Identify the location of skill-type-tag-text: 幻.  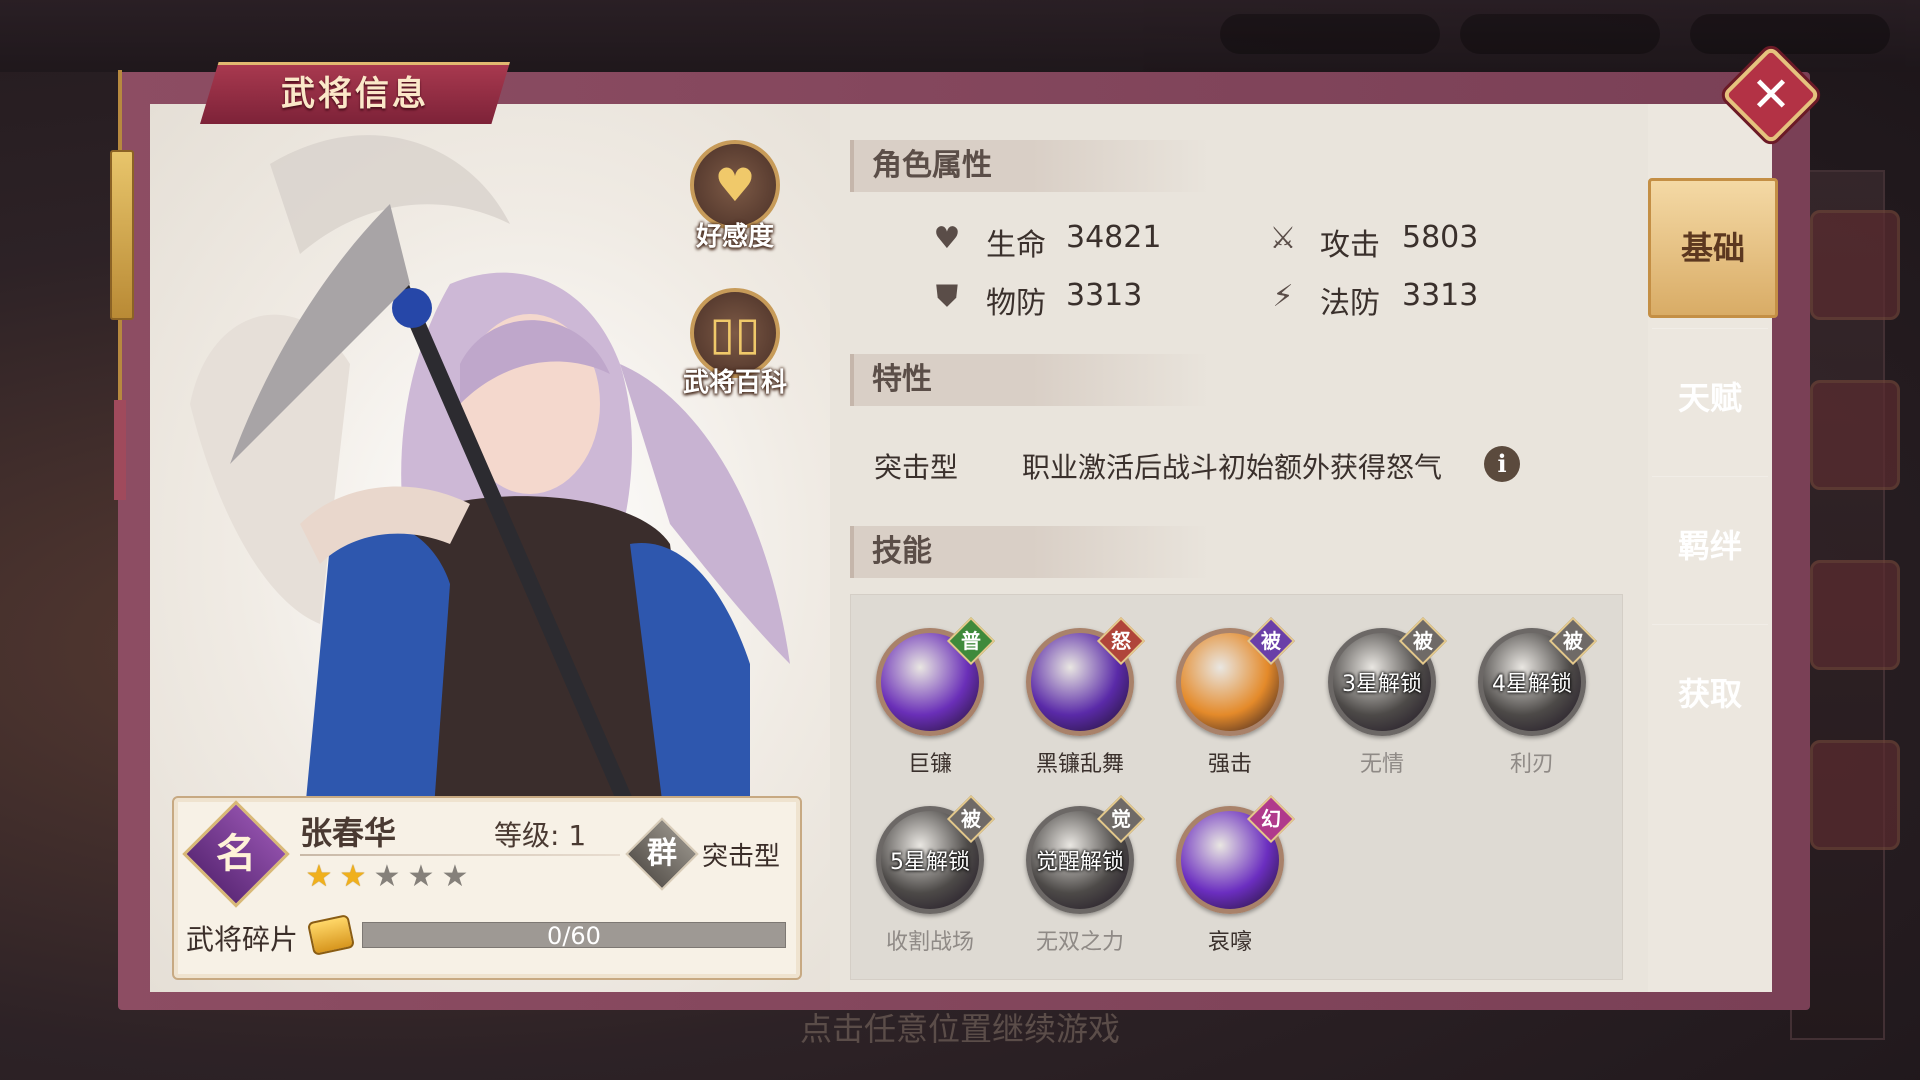
(1271, 819).